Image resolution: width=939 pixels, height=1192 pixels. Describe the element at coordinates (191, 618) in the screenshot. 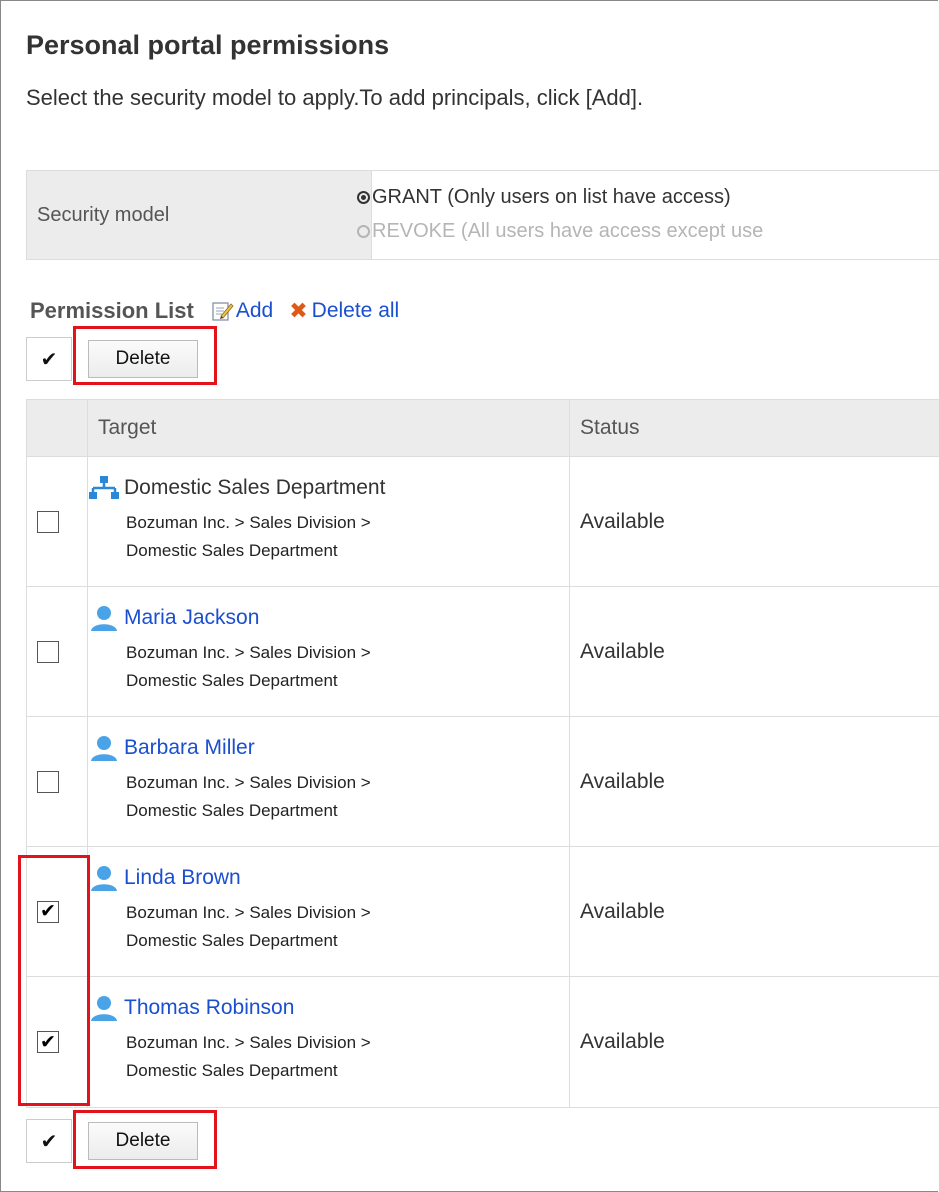

I see `target-name-link: Maria Jackson` at that location.